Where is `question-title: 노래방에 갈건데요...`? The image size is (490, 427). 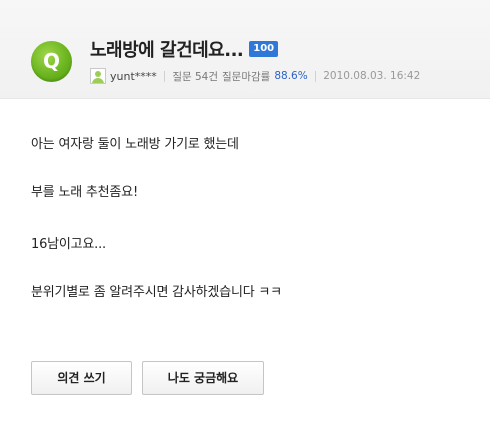 question-title: 노래방에 갈건데요... is located at coordinates (167, 49).